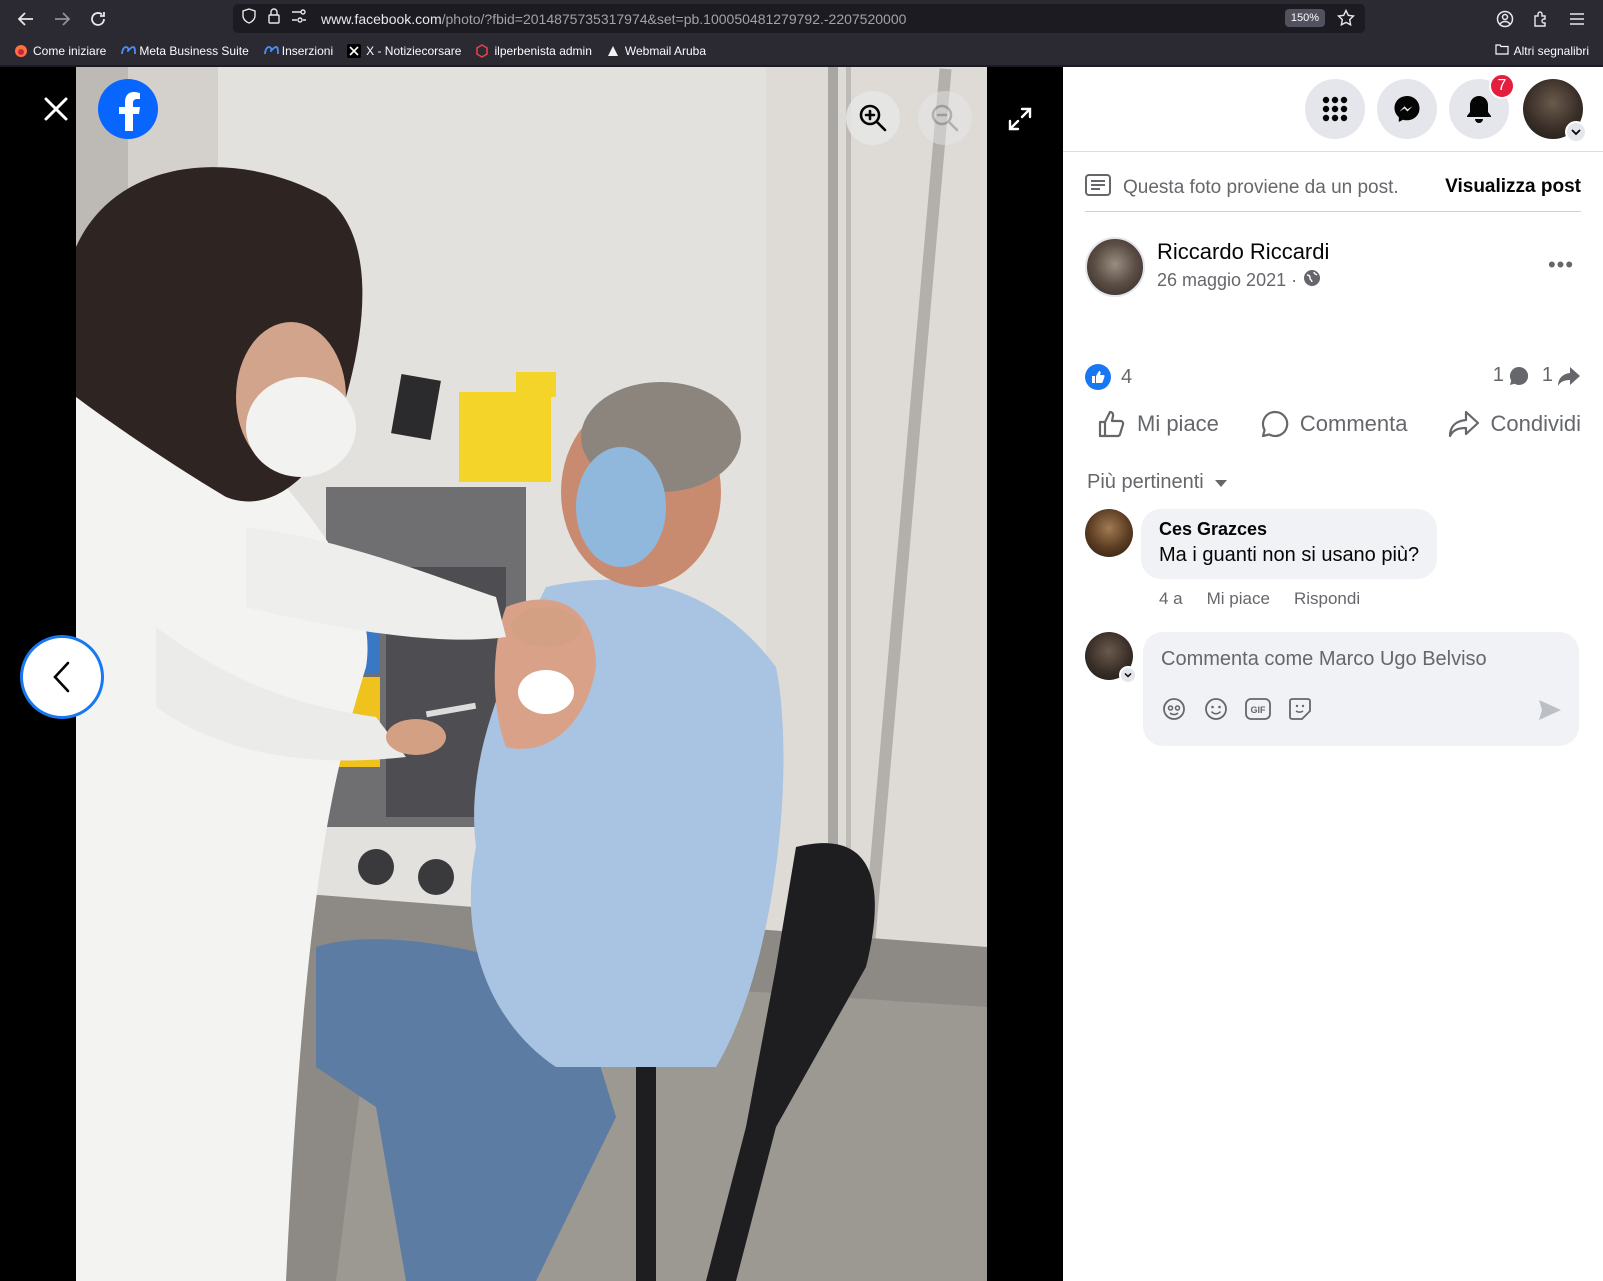  What do you see at coordinates (26, 18) in the screenshot?
I see `back-icon` at bounding box center [26, 18].